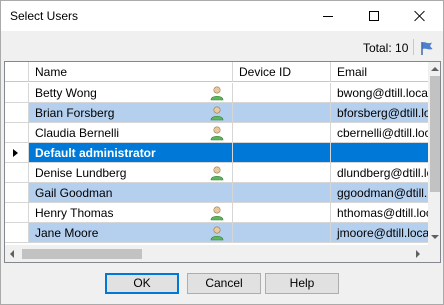  What do you see at coordinates (131, 213) in the screenshot?
I see `cell-name: Henry Thomas` at bounding box center [131, 213].